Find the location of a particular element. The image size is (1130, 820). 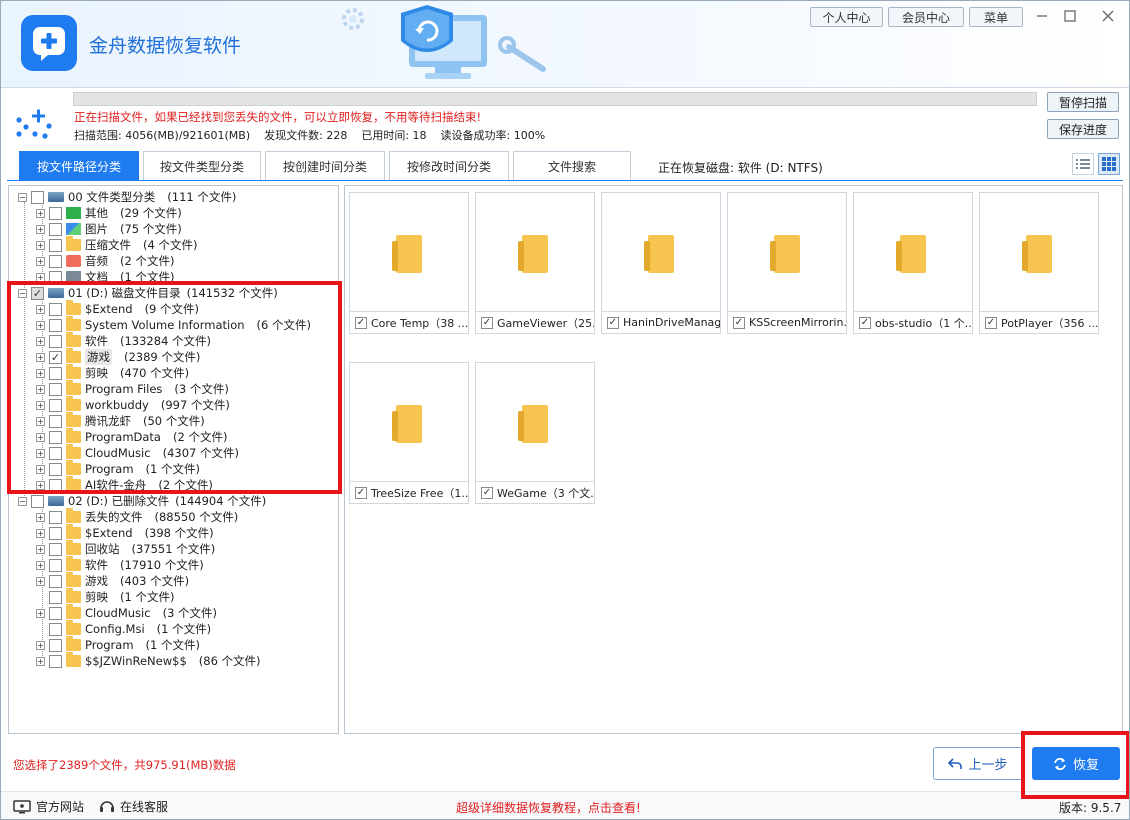

tree-item: + 回收站 (37551 个文件) is located at coordinates (125, 548).